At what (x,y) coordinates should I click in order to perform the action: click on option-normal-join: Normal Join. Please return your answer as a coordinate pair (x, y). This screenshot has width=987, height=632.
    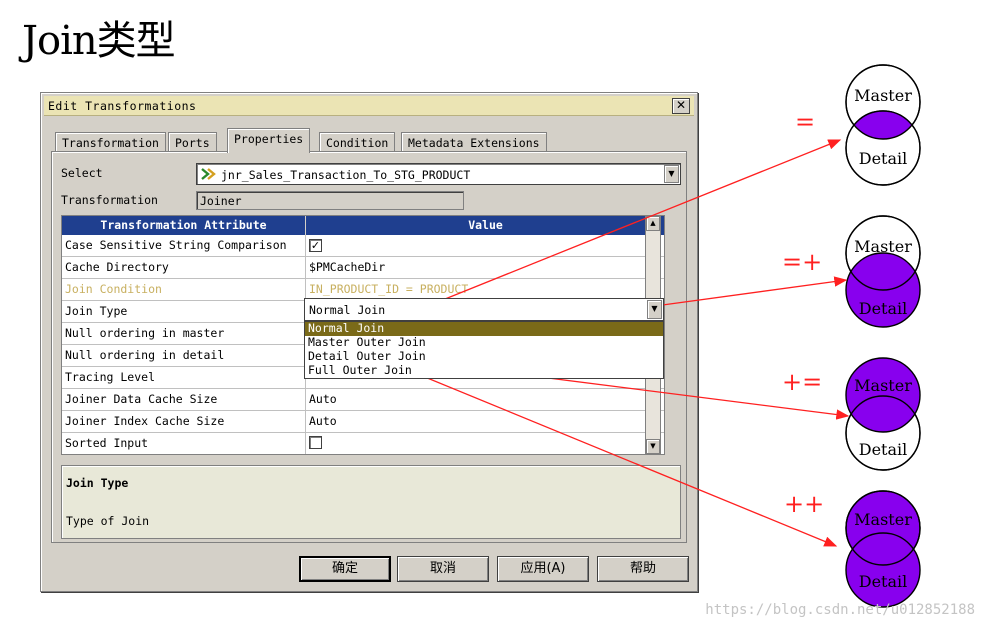
    Looking at the image, I should click on (484, 329).